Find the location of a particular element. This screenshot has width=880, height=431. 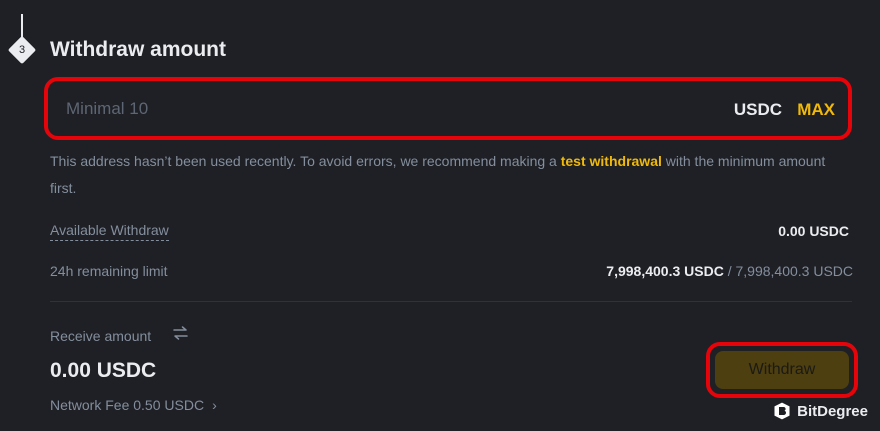

remaining-limit-amount: 7,998,400.3 USDC is located at coordinates (665, 271).